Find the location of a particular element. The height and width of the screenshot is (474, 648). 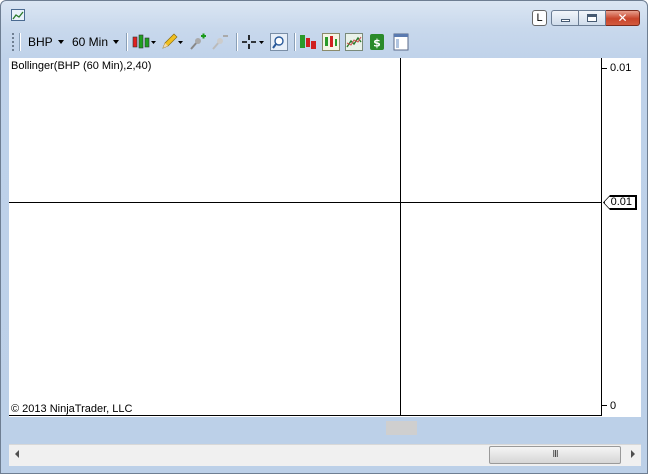

template-icon is located at coordinates (401, 42).